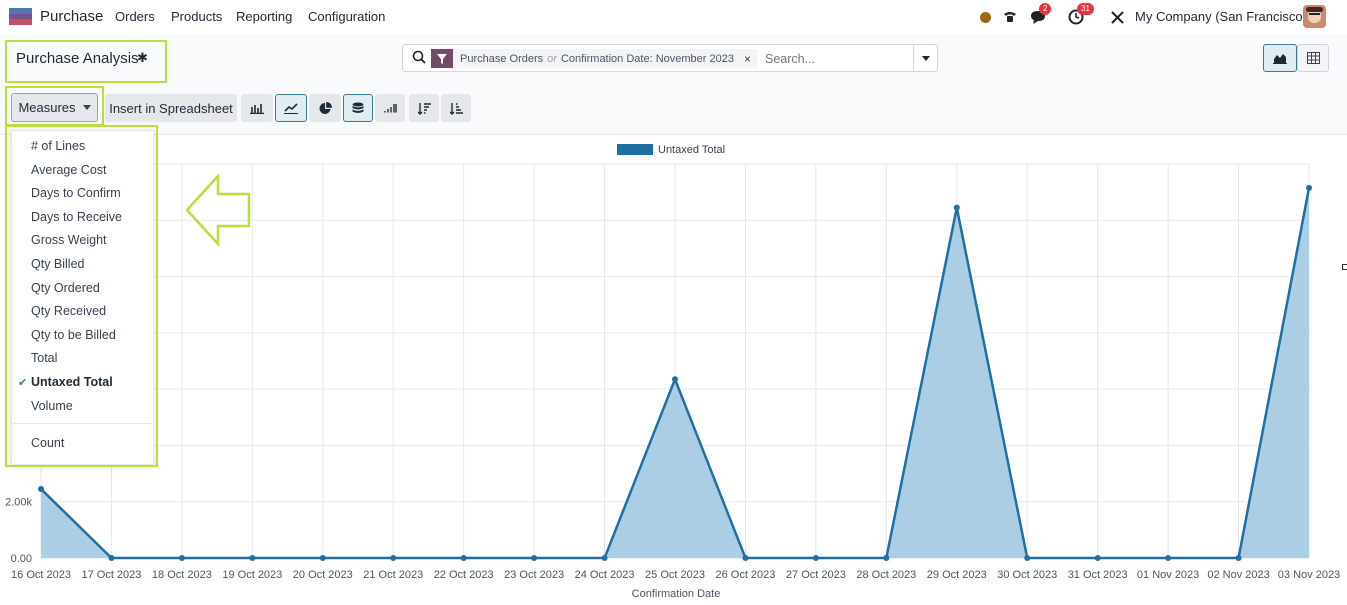  What do you see at coordinates (647, 58) in the screenshot?
I see `facet-value-2: Confirmation Date: November 2023` at bounding box center [647, 58].